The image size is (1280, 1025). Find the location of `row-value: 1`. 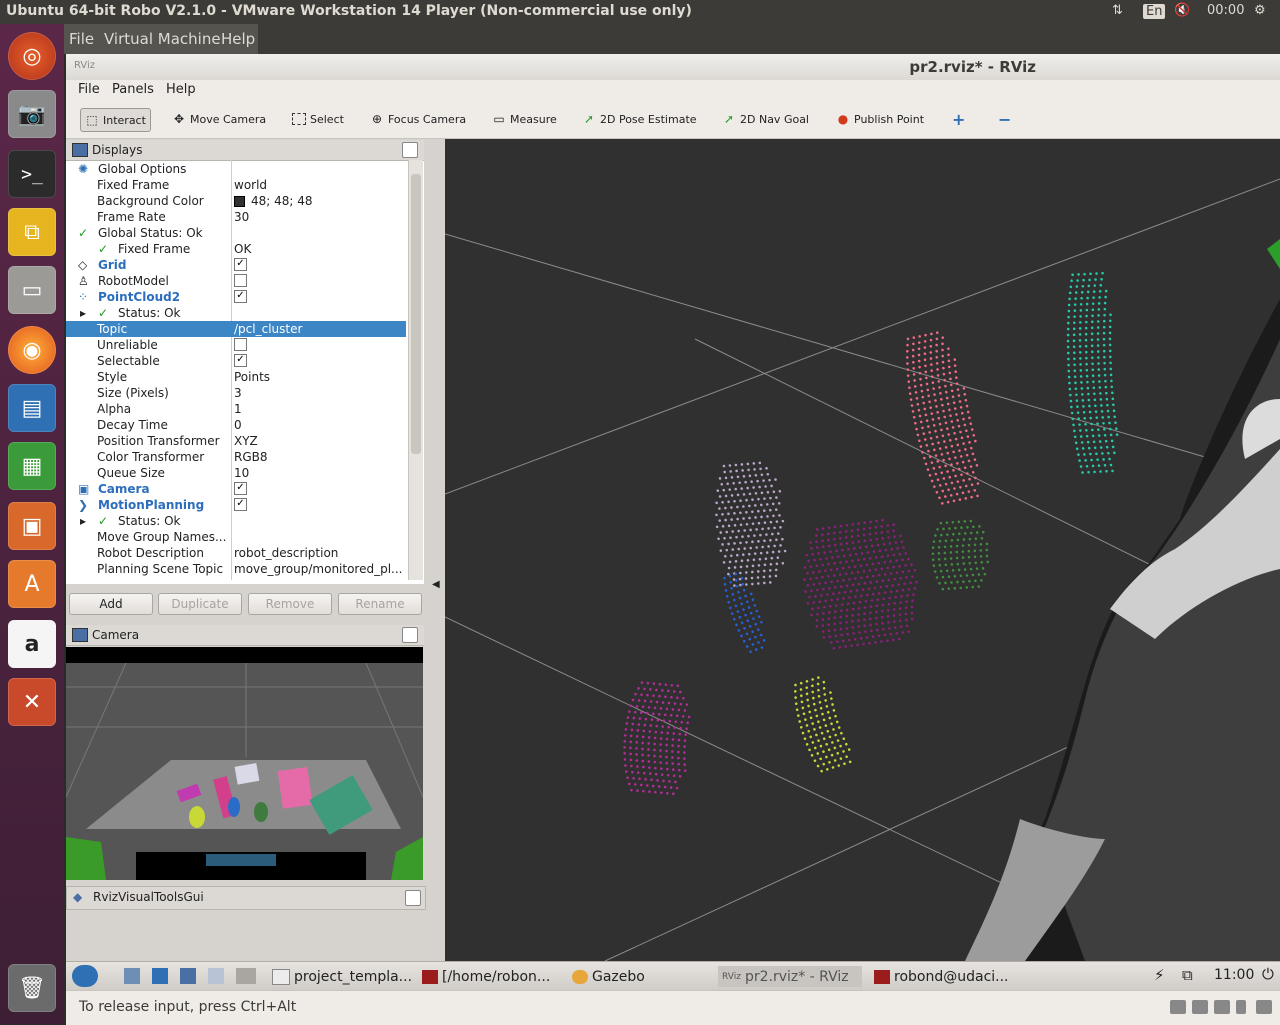

row-value: 1 is located at coordinates (238, 409).